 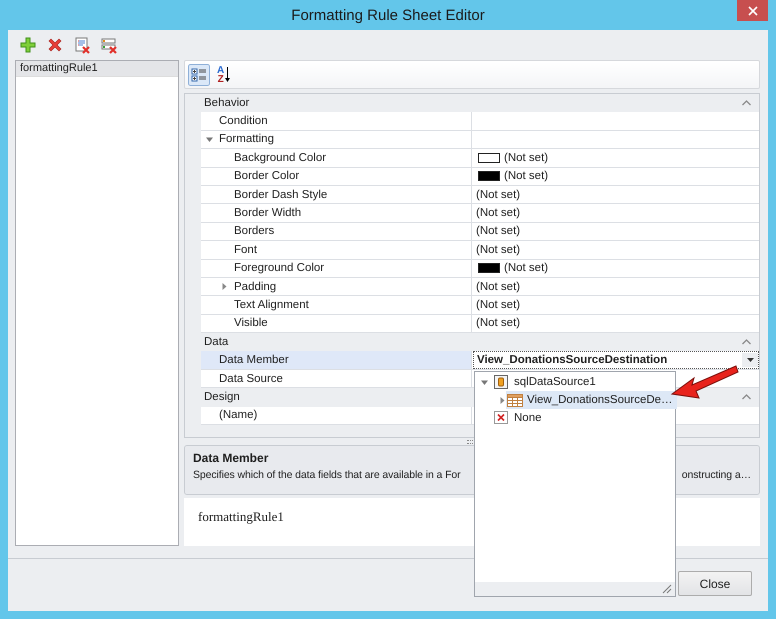 I want to click on description-title: Data Member, so click(x=231, y=459).